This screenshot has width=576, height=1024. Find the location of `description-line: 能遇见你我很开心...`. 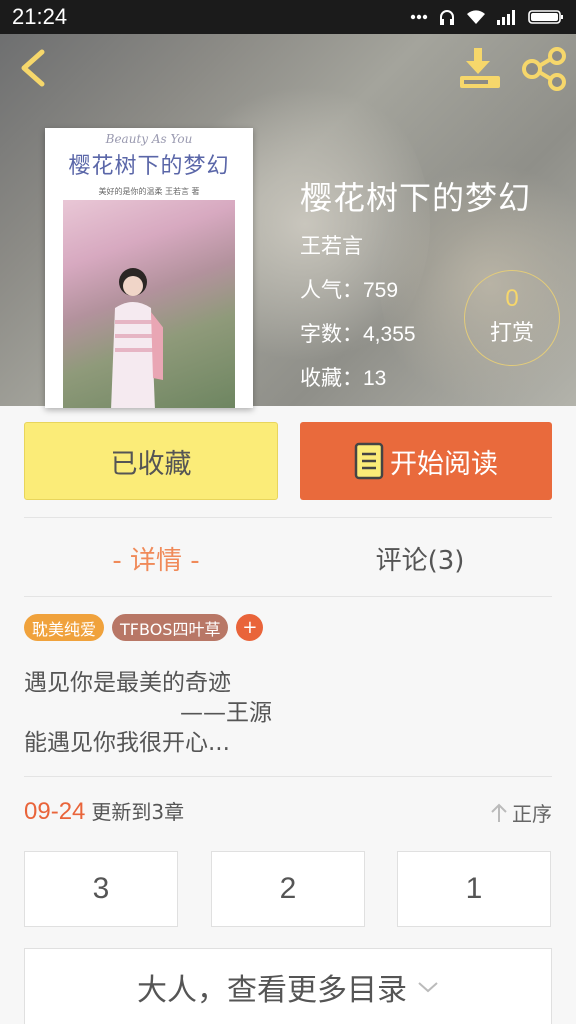

description-line: 能遇见你我很开心... is located at coordinates (127, 743).